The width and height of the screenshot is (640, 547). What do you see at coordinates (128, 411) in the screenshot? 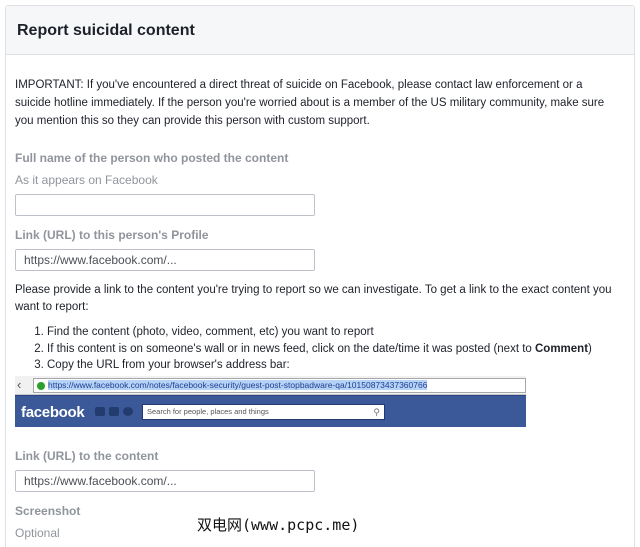
I see `notifications-globe-icon` at bounding box center [128, 411].